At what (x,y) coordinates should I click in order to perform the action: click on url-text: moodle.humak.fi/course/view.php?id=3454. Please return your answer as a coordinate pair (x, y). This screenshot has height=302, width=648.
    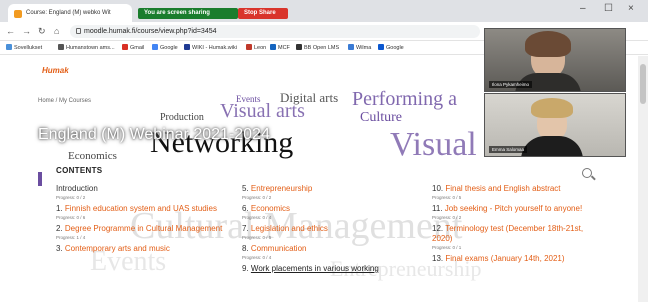
    Looking at the image, I should click on (150, 31).